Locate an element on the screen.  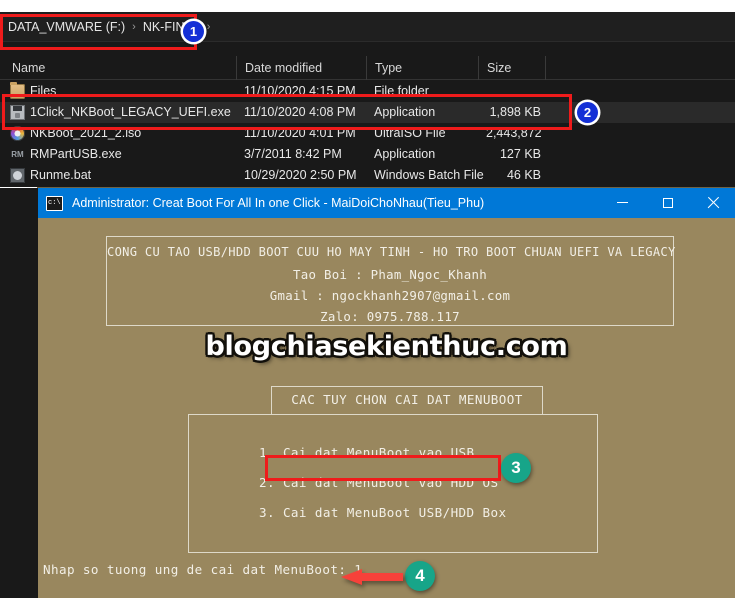
menu-title: CAC TUY CHON CAI DAT MENUBOOT is located at coordinates (407, 400).